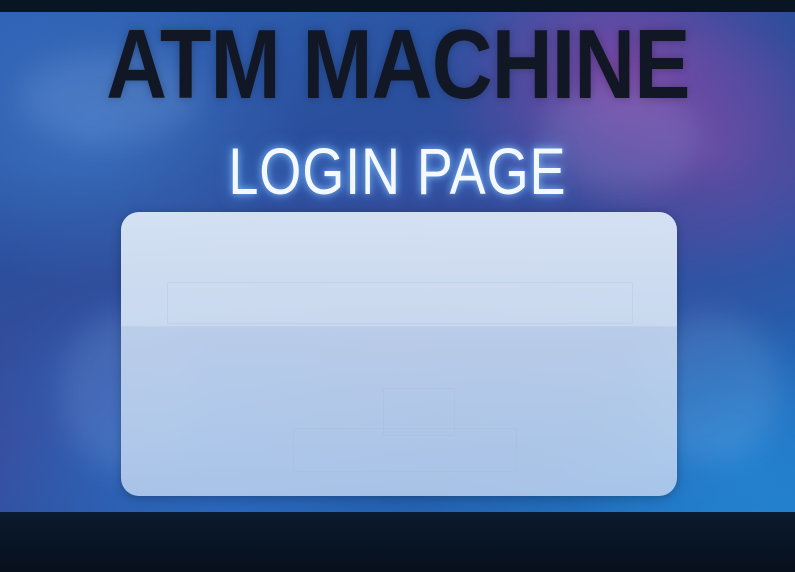 The width and height of the screenshot is (795, 572). I want to click on bottom-frame-bar, so click(397, 542).